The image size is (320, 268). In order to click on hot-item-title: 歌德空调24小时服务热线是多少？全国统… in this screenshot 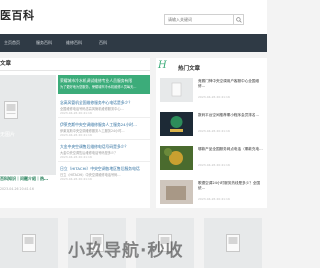, I will do `click(231, 186)`.